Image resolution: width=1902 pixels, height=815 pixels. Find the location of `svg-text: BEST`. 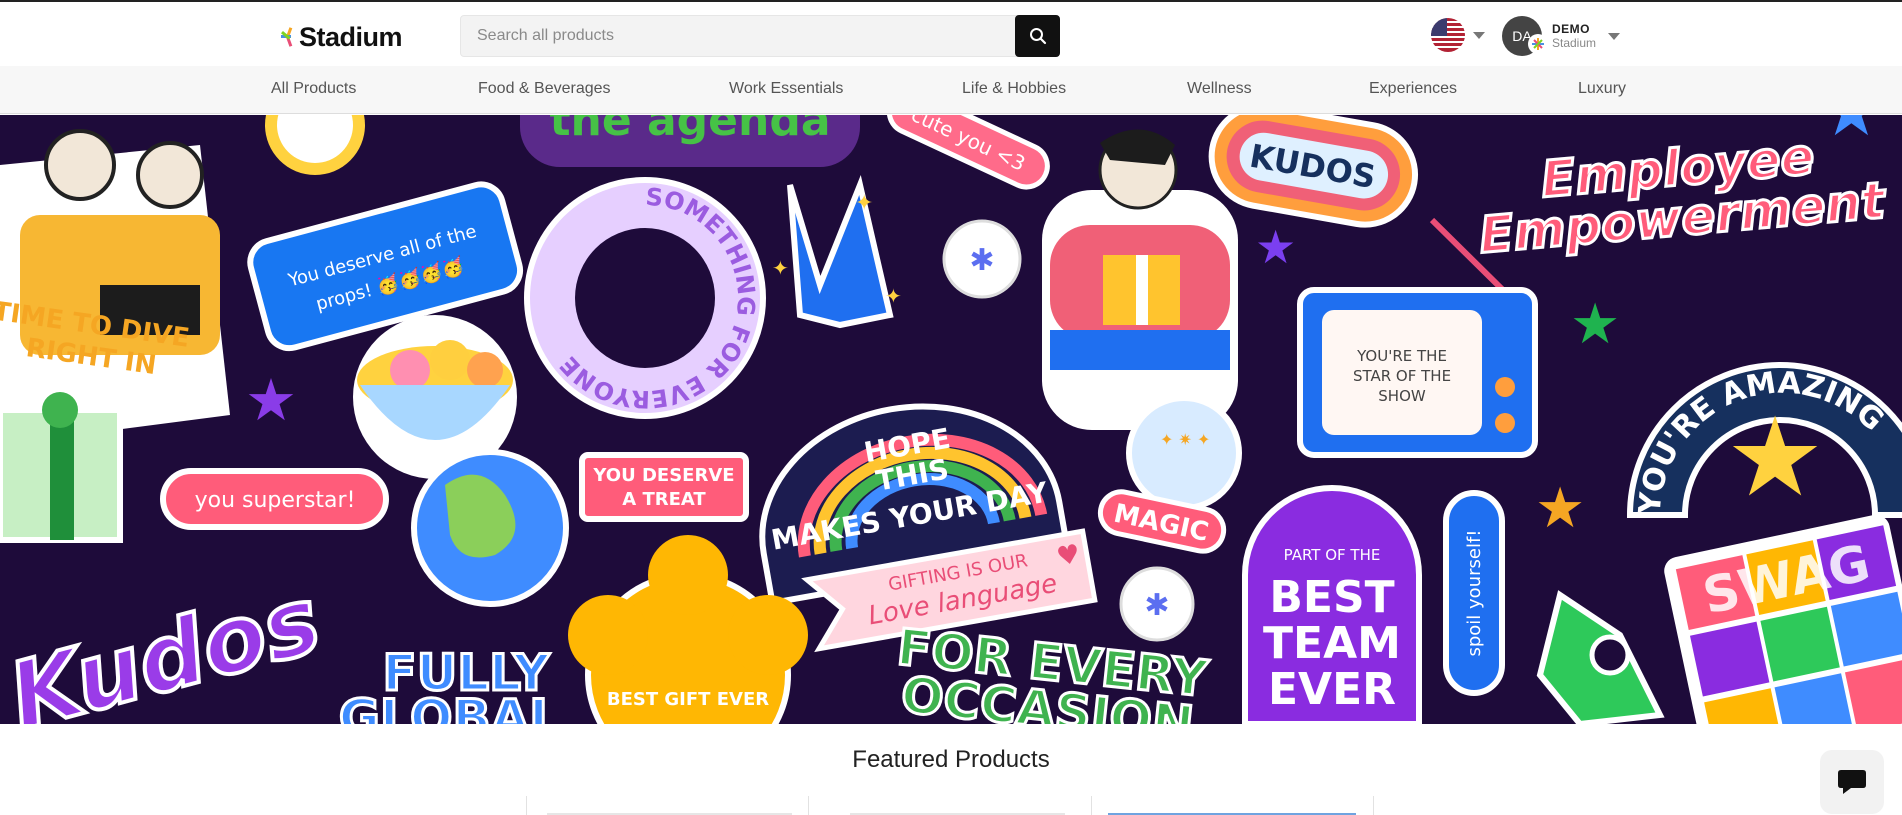

svg-text: BEST is located at coordinates (1331, 597).